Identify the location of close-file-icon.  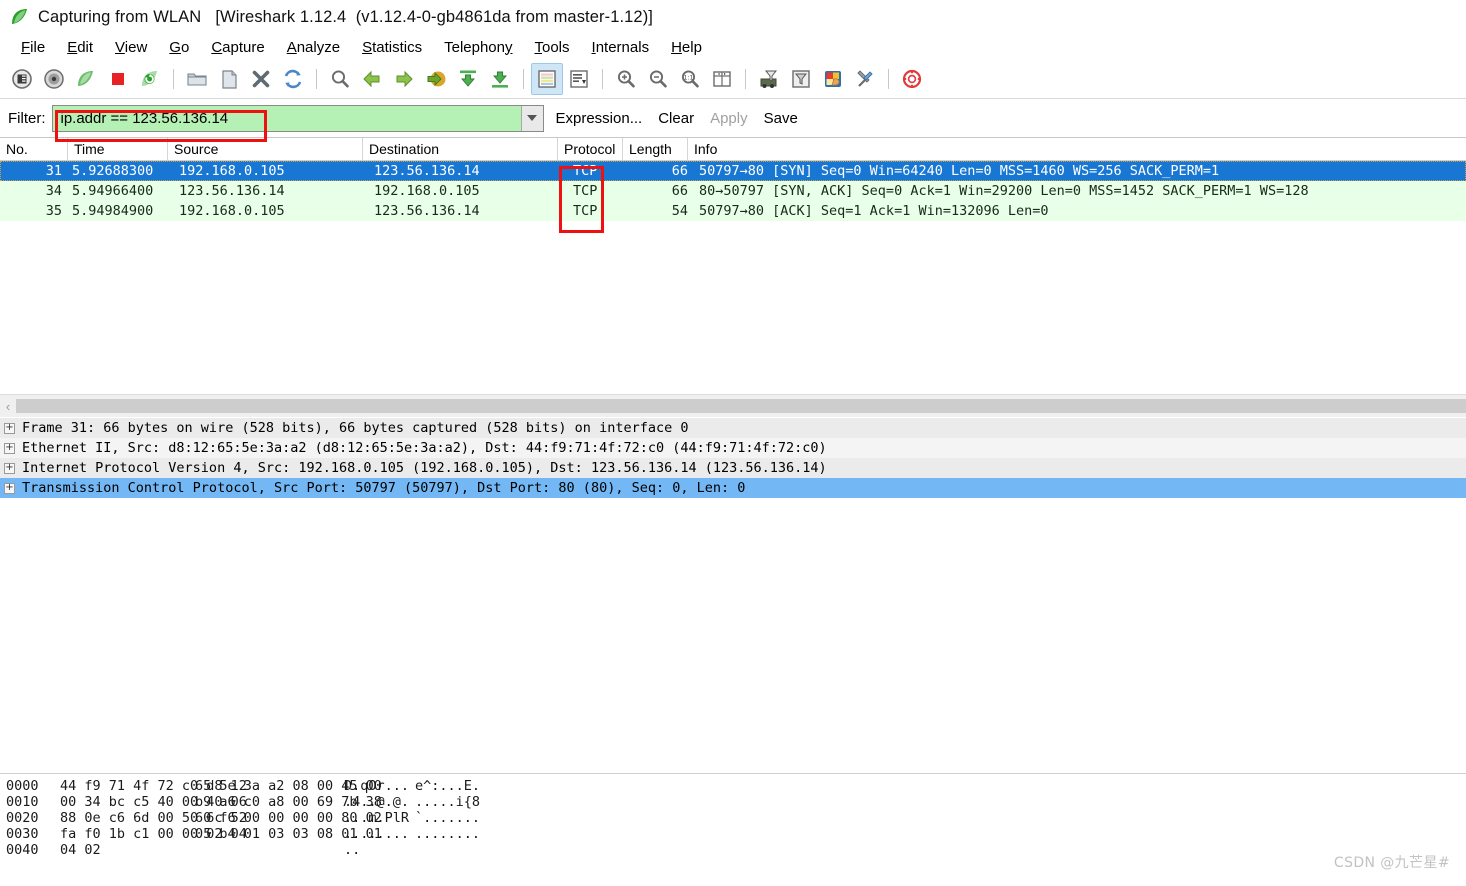
(261, 79).